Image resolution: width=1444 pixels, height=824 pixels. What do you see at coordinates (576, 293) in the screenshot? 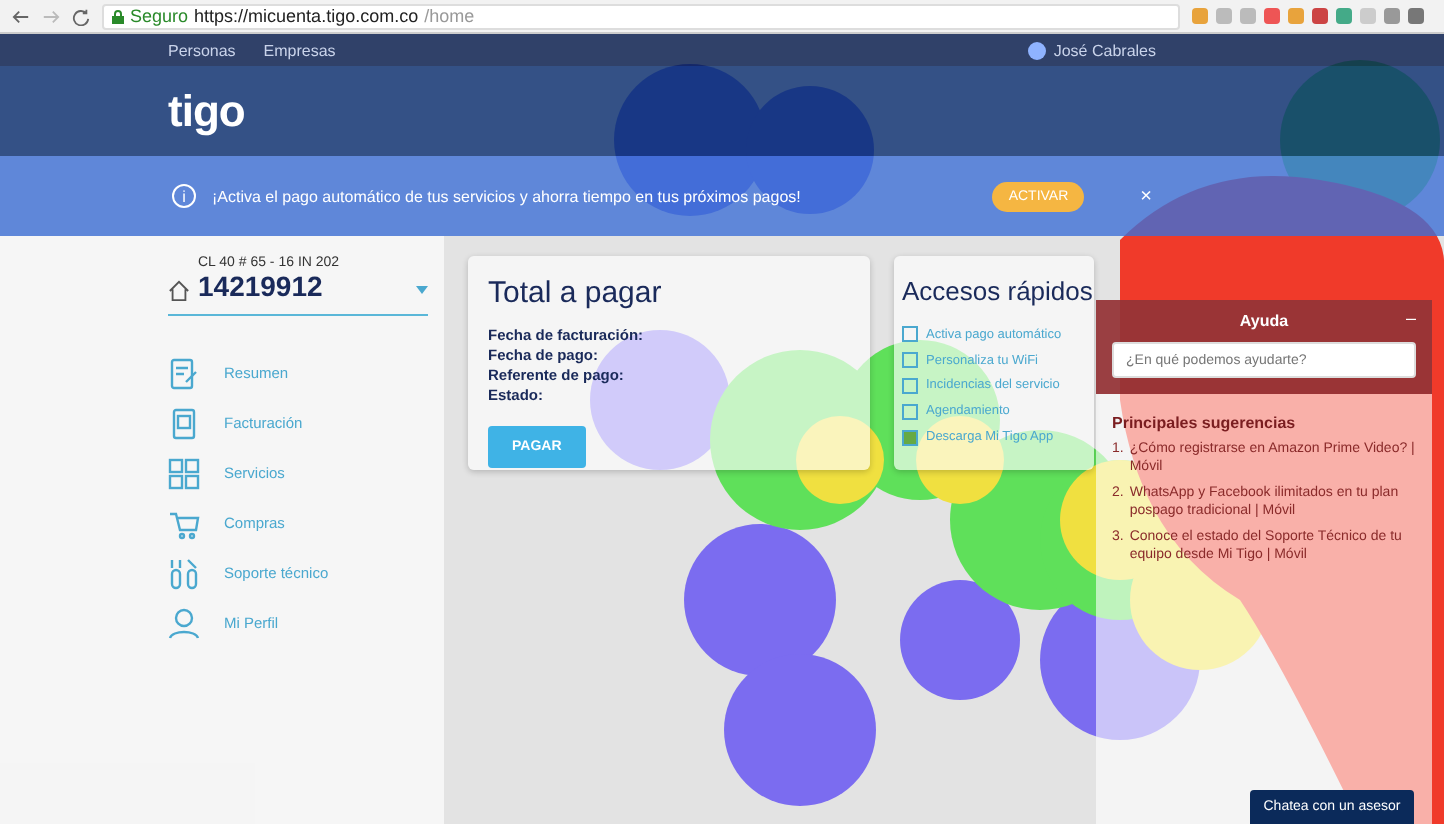
I see `card-title: Total a pagar` at bounding box center [576, 293].